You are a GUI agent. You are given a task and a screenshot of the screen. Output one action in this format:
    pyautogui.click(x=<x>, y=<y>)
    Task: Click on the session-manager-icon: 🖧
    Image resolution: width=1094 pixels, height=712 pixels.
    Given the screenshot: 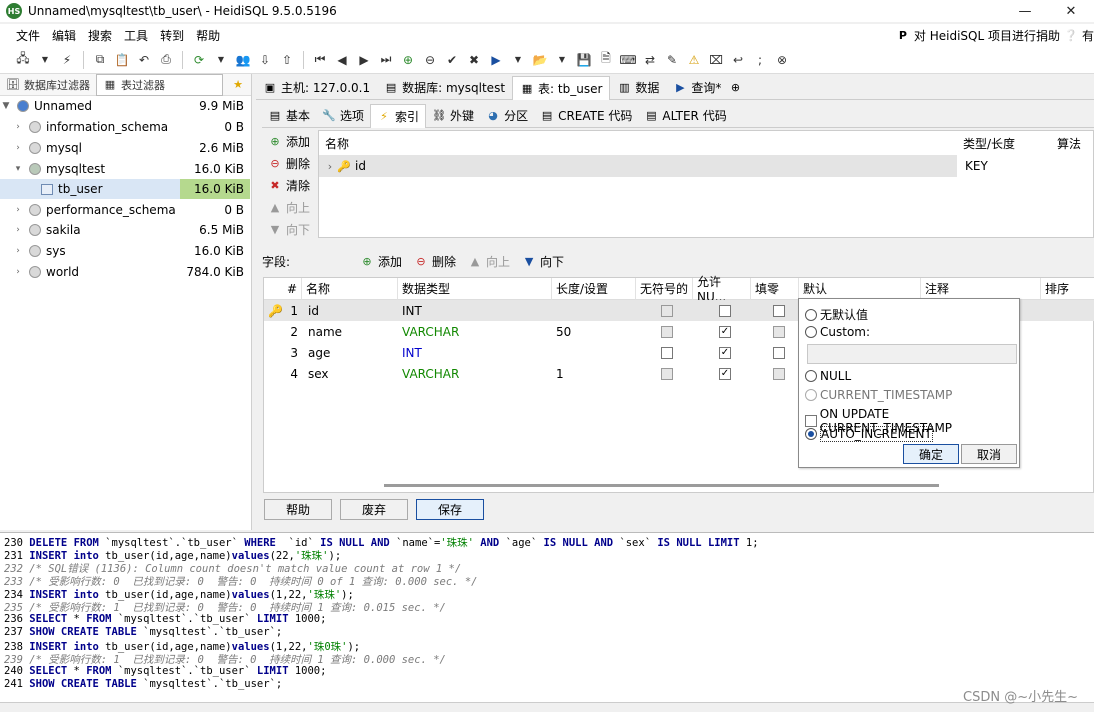 What is the action you would take?
    pyautogui.click(x=23, y=60)
    